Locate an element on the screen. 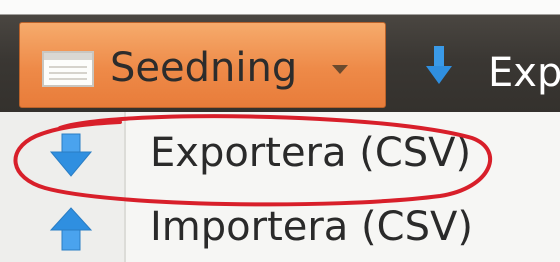 This screenshot has height=262, width=560. chevron-down-icon is located at coordinates (340, 69).